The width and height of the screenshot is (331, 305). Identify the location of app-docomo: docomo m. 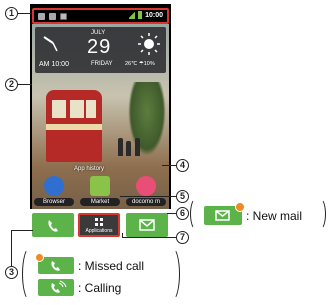
(146, 191).